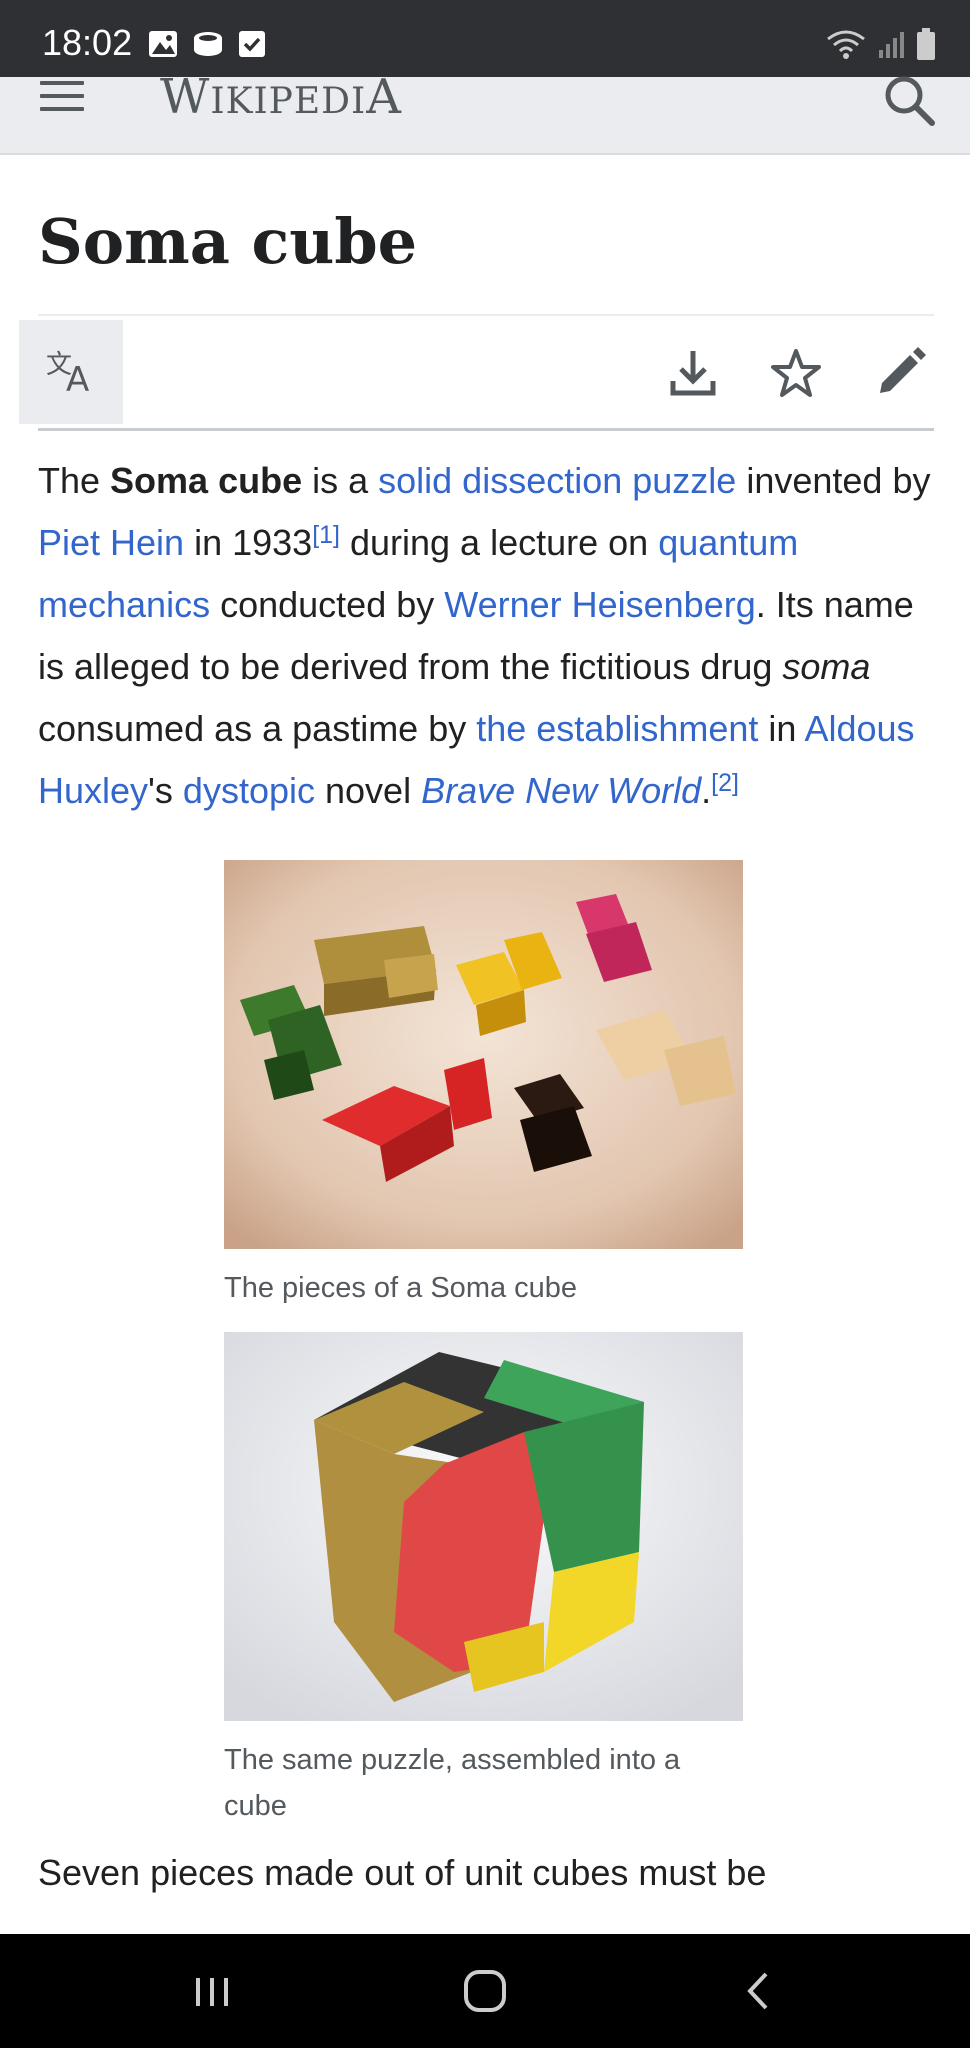 This screenshot has height=2048, width=970. What do you see at coordinates (486, 429) in the screenshot?
I see `action-bar-divider` at bounding box center [486, 429].